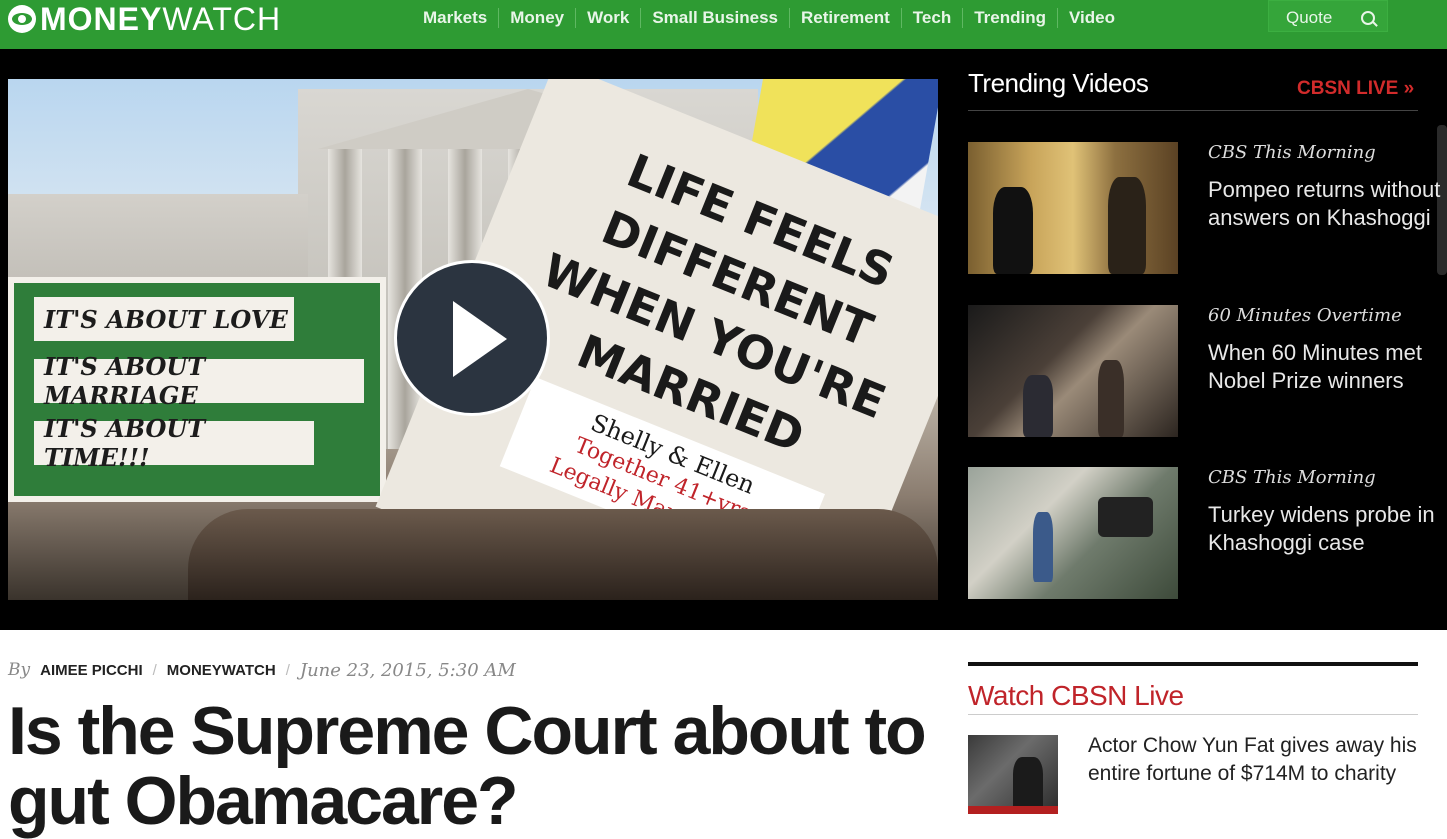 This screenshot has height=839, width=1447. What do you see at coordinates (933, 18) in the screenshot?
I see `nav-tech: Tech` at bounding box center [933, 18].